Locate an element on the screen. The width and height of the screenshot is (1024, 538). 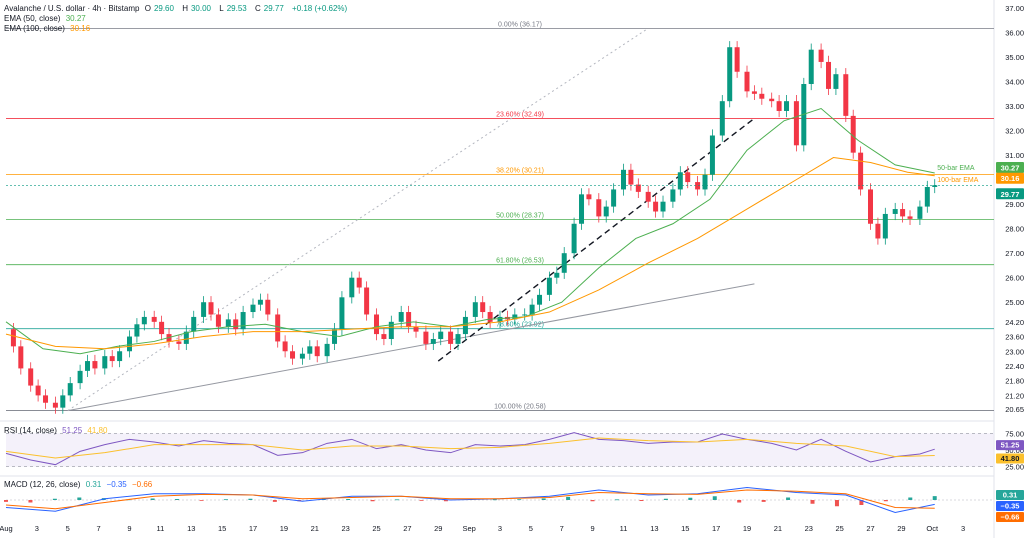
rsi-badge-label: 51.25 is located at coordinates (1010, 445).